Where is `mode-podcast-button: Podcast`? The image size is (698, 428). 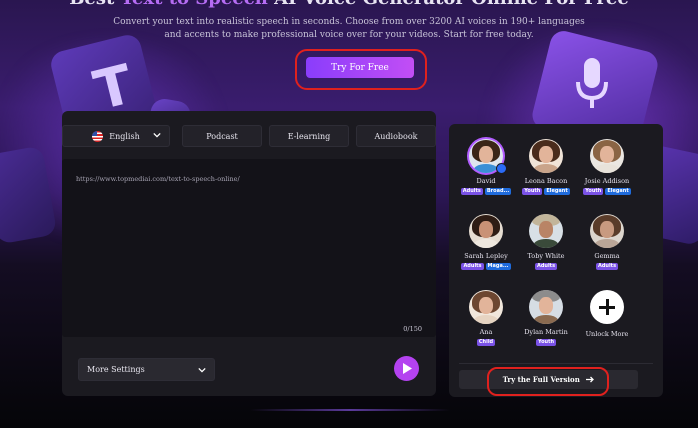
mode-podcast-button: Podcast is located at coordinates (222, 136).